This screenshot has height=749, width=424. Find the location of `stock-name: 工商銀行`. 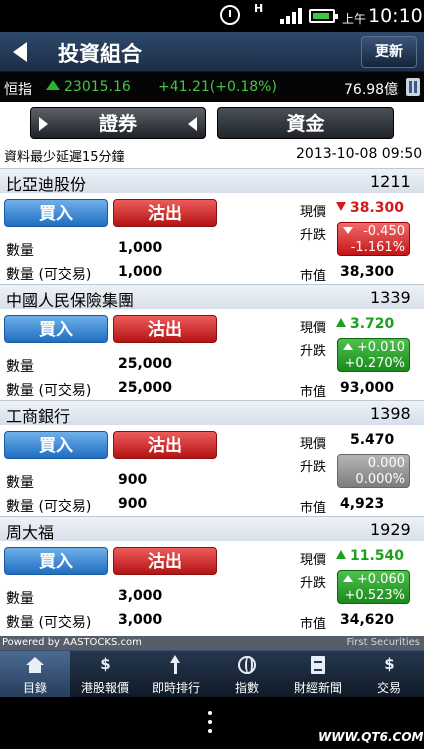

stock-name: 工商銀行 is located at coordinates (38, 416).